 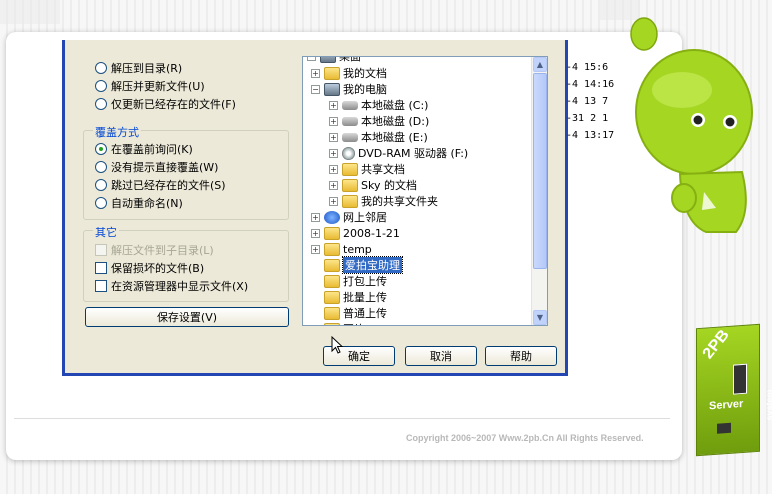 What do you see at coordinates (394, 137) in the screenshot?
I see `tree-item-label: 本地磁盘 (E:)` at bounding box center [394, 137].